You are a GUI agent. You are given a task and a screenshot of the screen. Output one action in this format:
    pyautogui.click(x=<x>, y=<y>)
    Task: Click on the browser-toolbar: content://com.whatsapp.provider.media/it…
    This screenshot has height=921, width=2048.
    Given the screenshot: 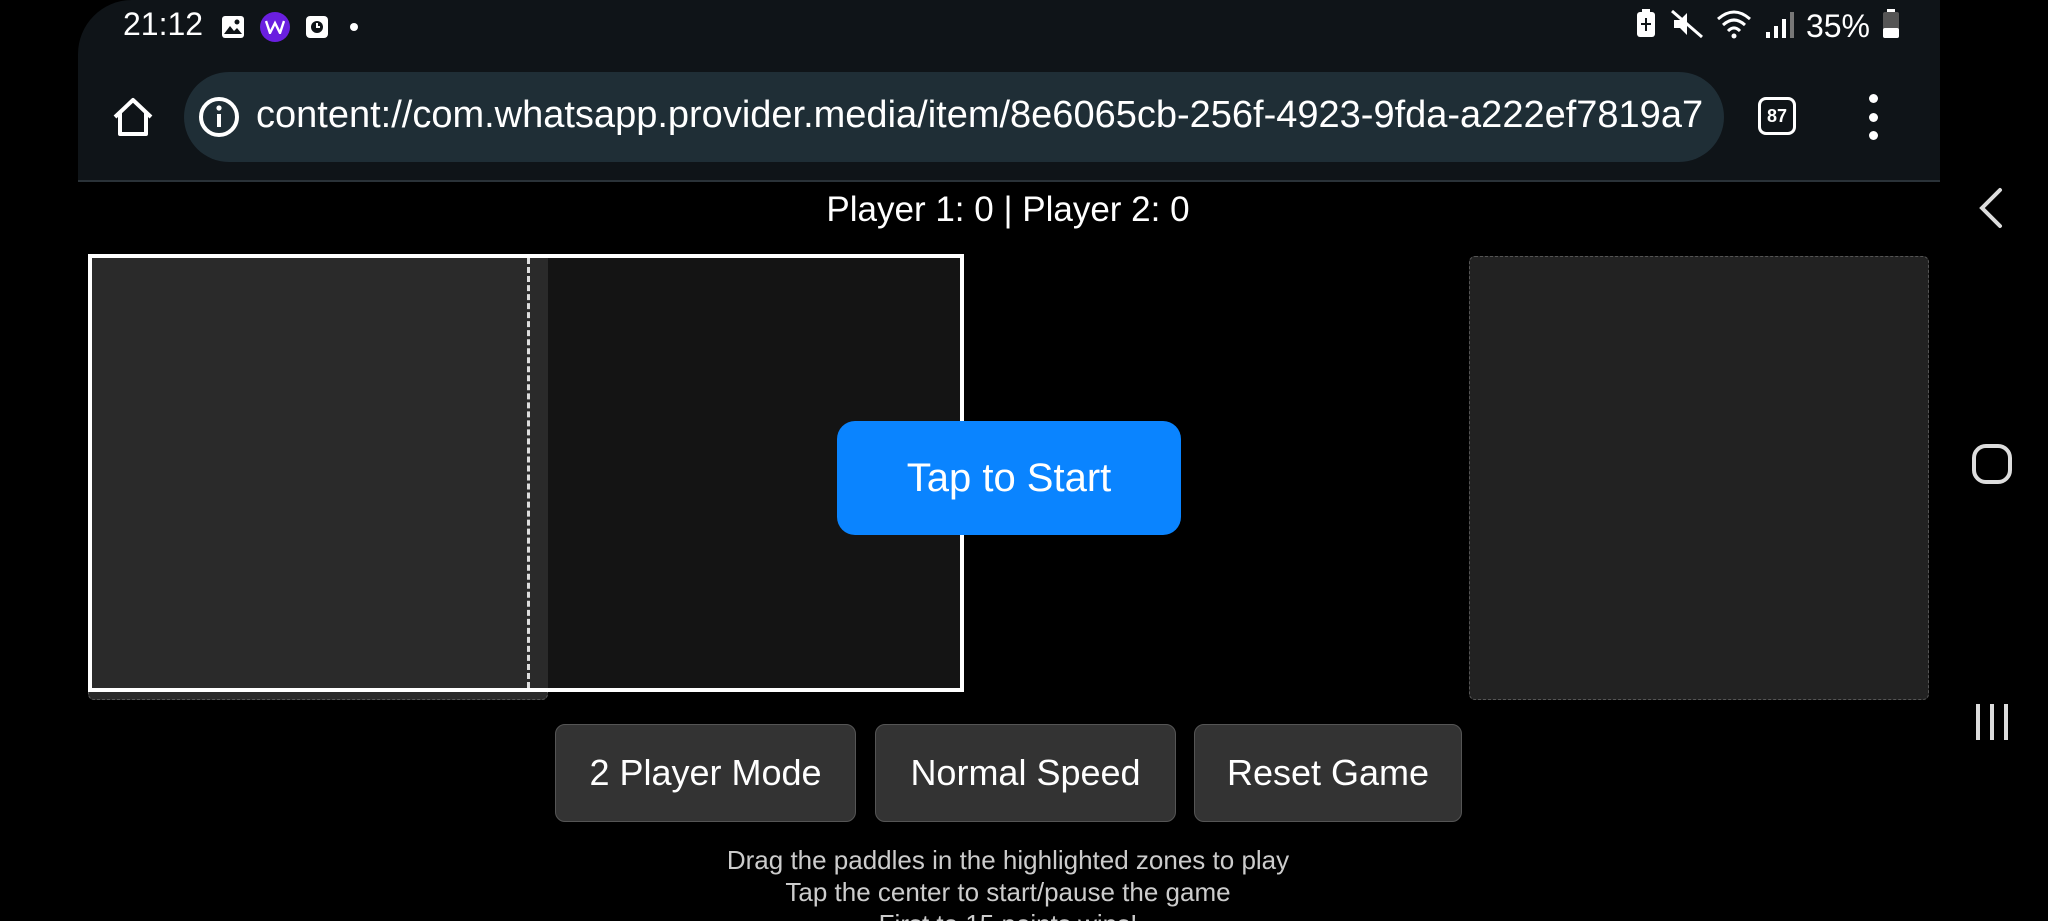 What is the action you would take?
    pyautogui.click(x=1009, y=121)
    